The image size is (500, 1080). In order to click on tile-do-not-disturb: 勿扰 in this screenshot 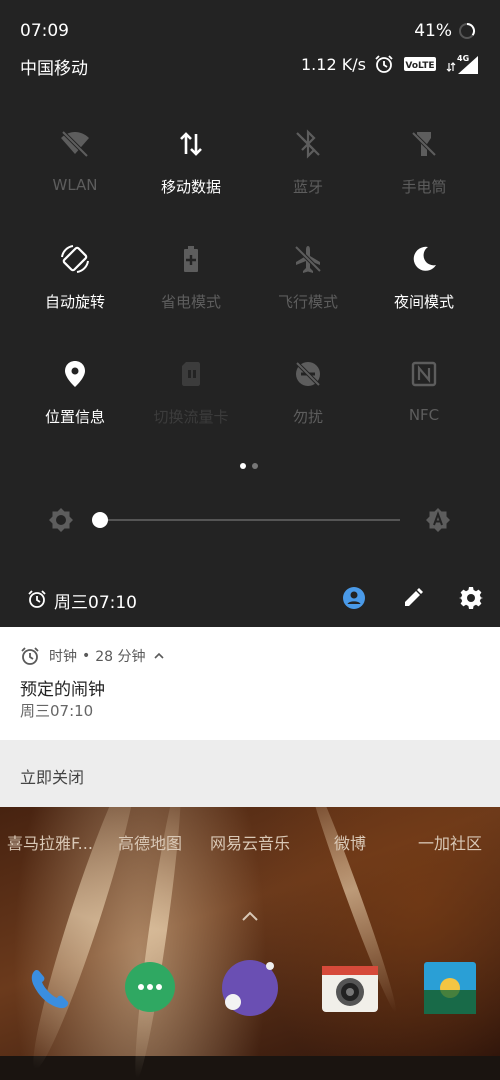, I will do `click(308, 395)`.